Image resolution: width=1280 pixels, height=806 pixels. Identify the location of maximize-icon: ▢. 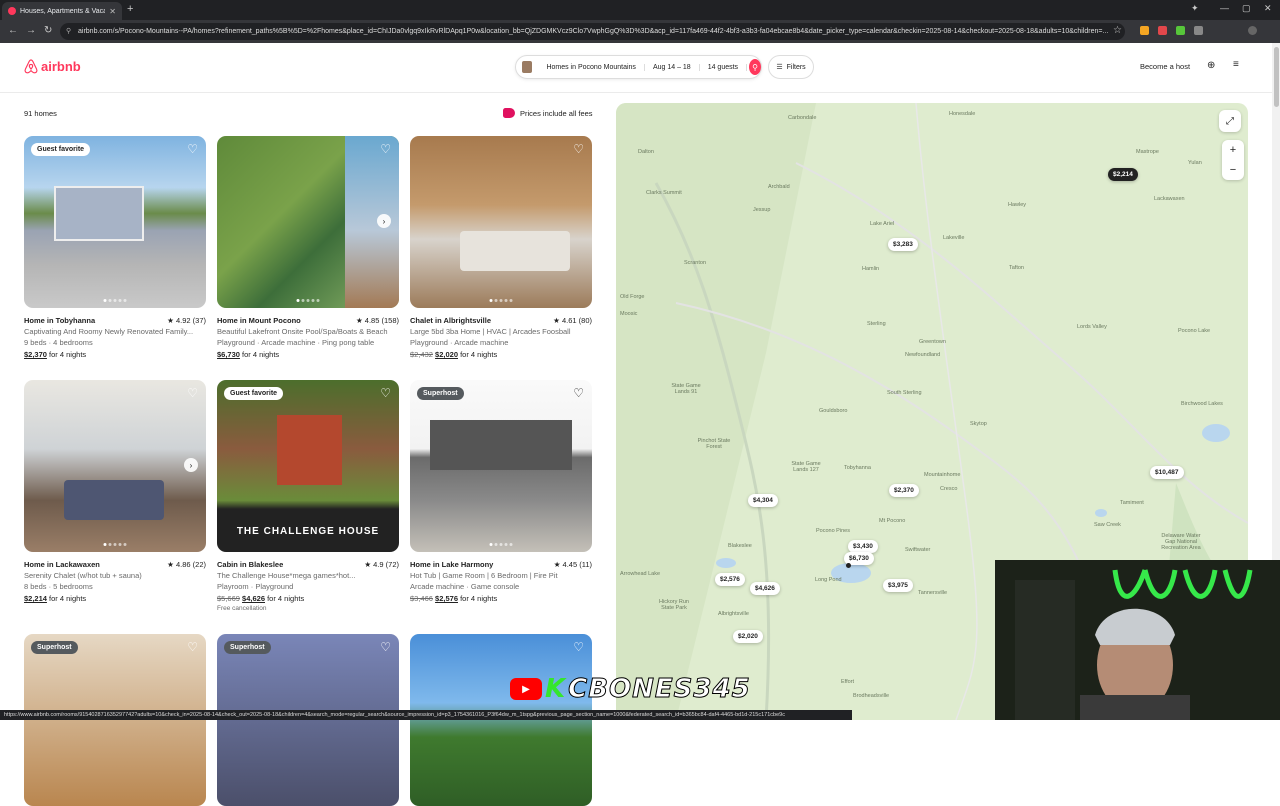
(1246, 8).